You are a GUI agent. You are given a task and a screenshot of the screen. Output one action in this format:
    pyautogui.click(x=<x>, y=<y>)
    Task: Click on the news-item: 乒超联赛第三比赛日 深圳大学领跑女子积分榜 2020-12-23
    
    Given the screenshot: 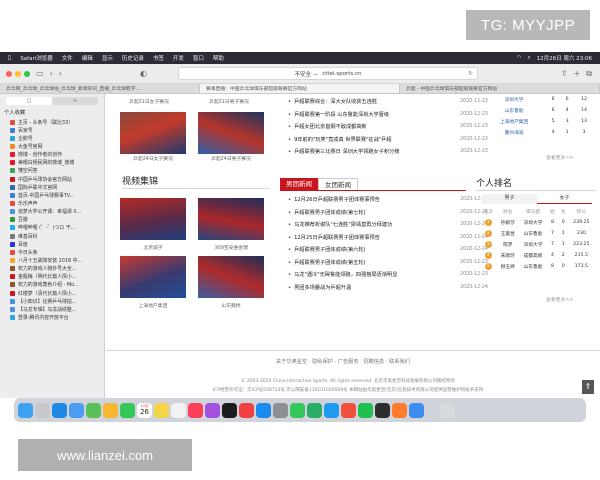 What is the action you would take?
    pyautogui.click(x=388, y=152)
    